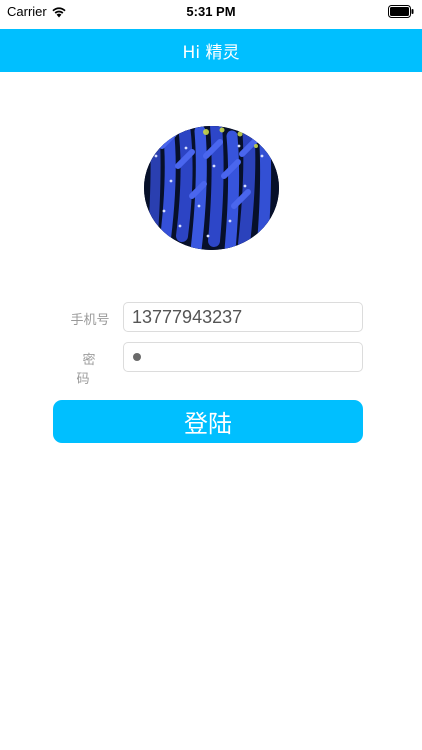 Image resolution: width=422 pixels, height=750 pixels. I want to click on status-bar: Carrier 5:31 PM, so click(211, 13).